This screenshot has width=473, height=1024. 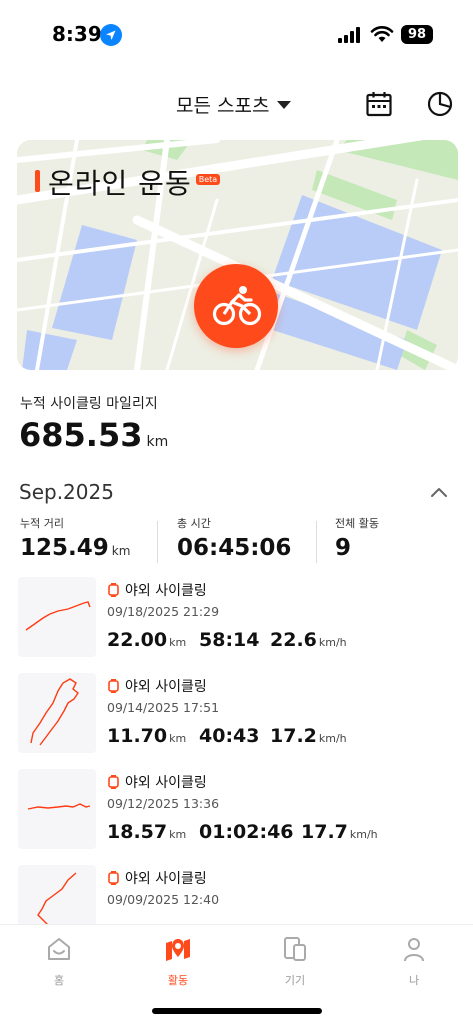 What do you see at coordinates (295, 961) in the screenshot?
I see `tab-devices: 기기` at bounding box center [295, 961].